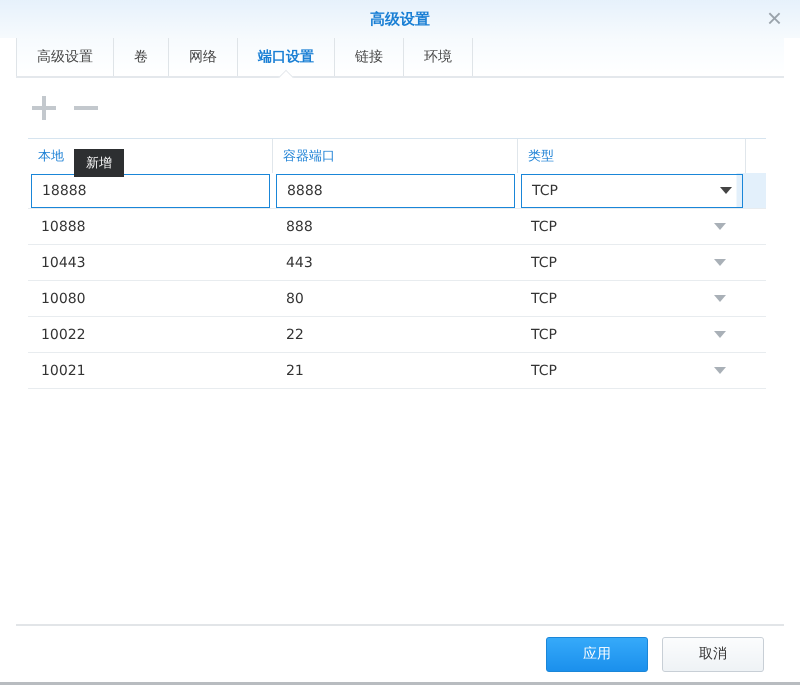  Describe the element at coordinates (99, 163) in the screenshot. I see `tooltip: 新增` at that location.